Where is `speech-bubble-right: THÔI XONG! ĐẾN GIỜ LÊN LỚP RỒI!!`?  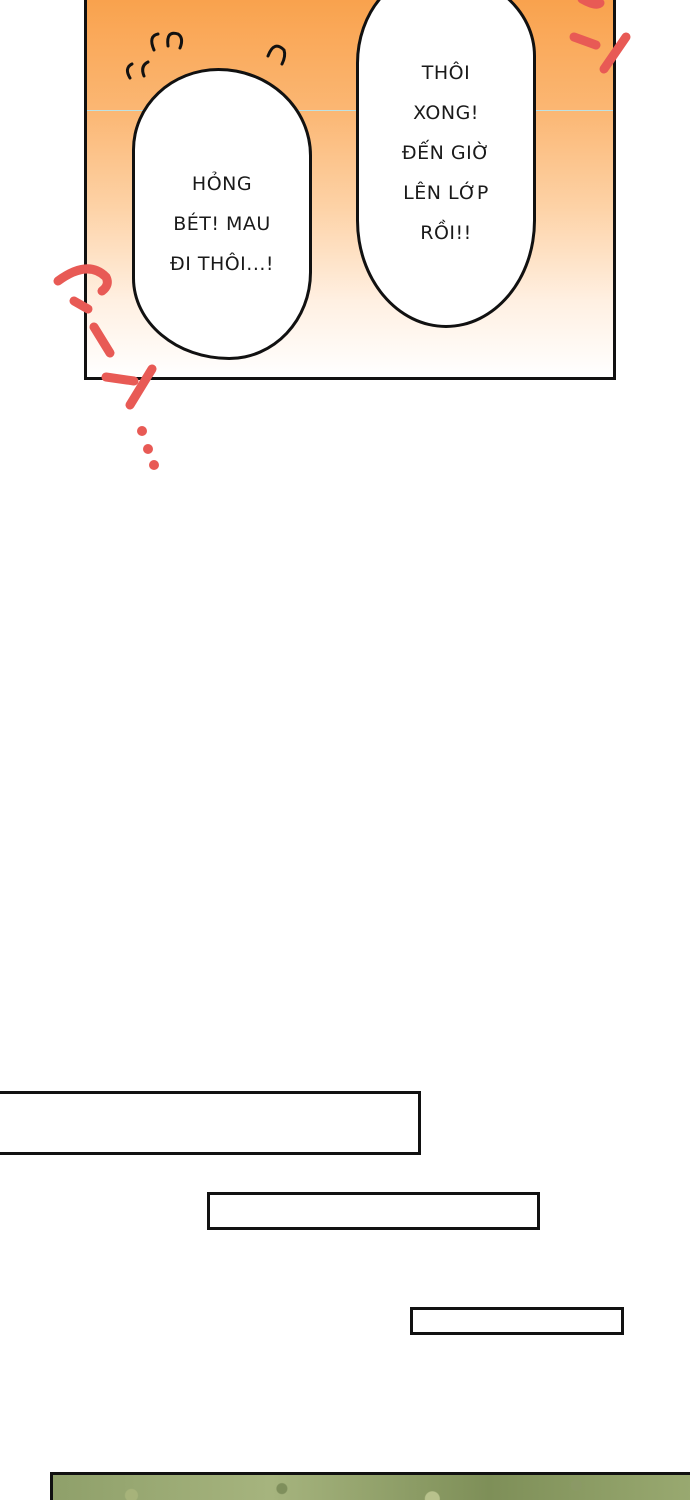
speech-bubble-right: THÔI XONG! ĐẾN GIỜ LÊN LỚP RỒI!! is located at coordinates (446, 164).